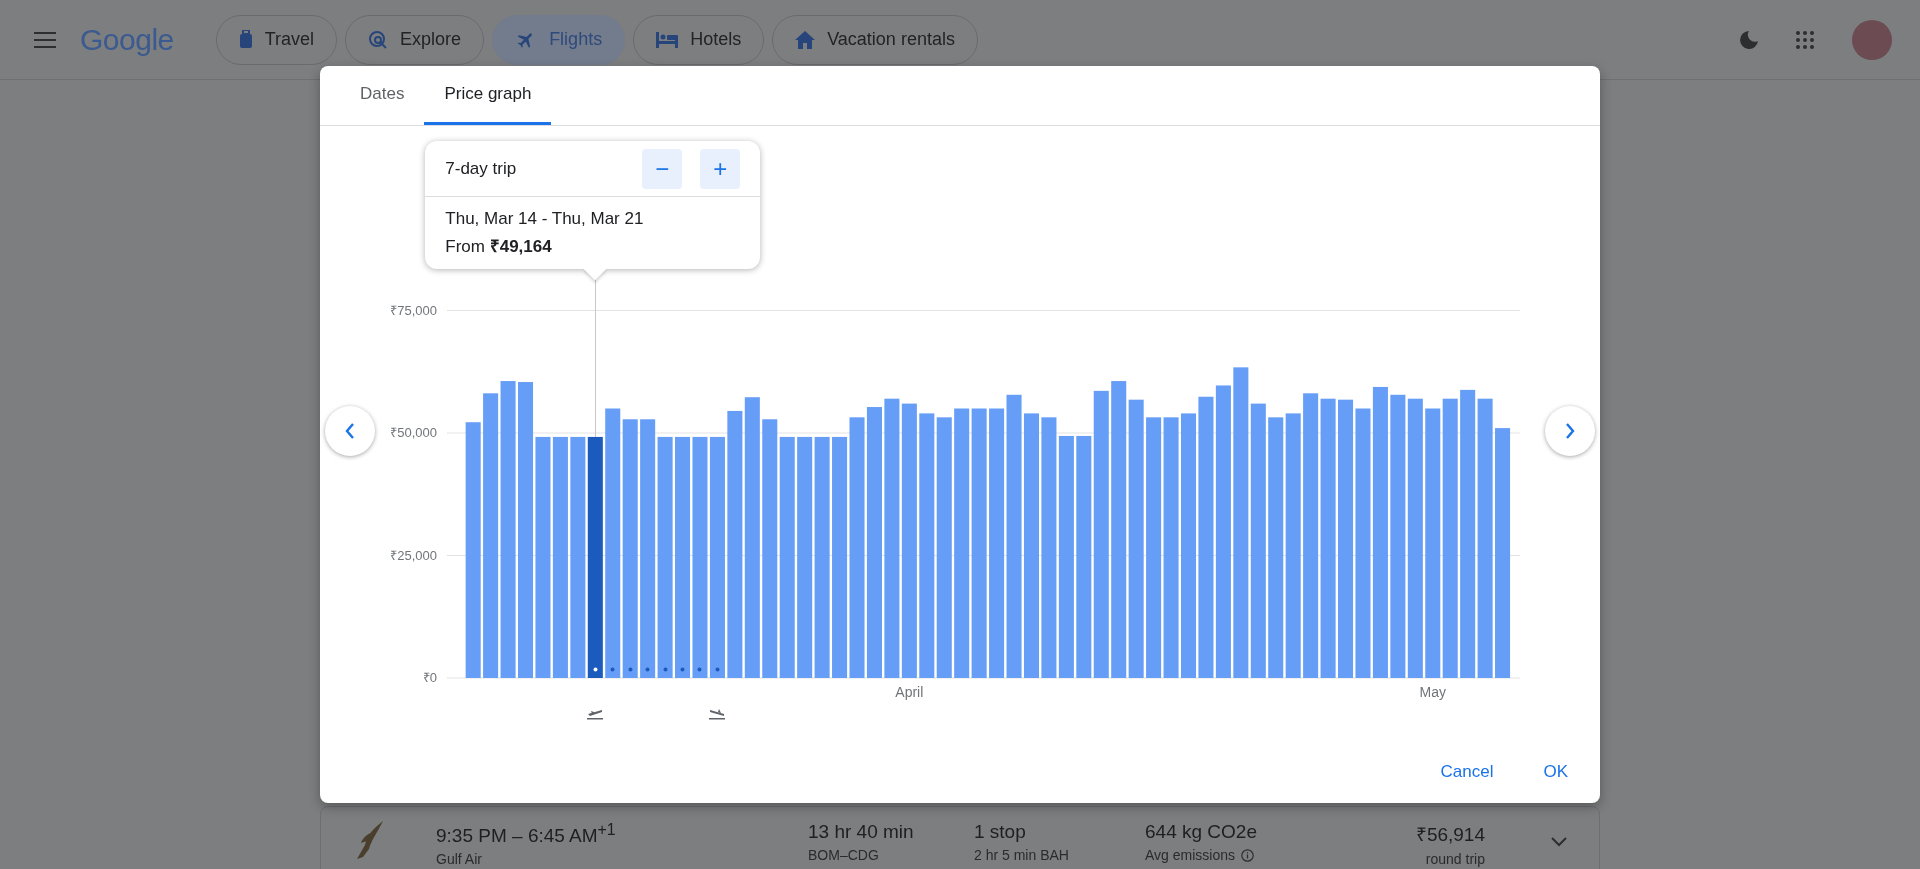  What do you see at coordinates (805, 39) in the screenshot?
I see `house-icon` at bounding box center [805, 39].